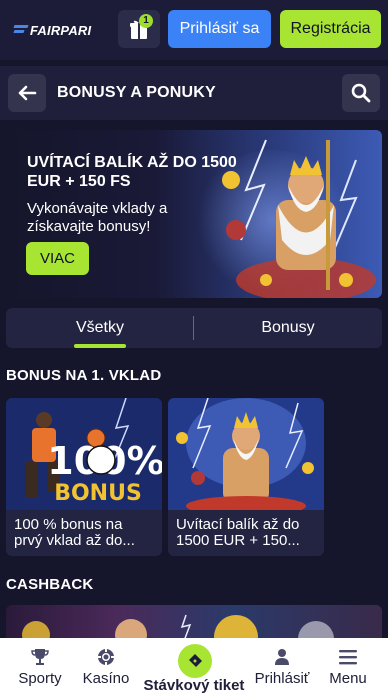  I want to click on user-icon, so click(282, 657).